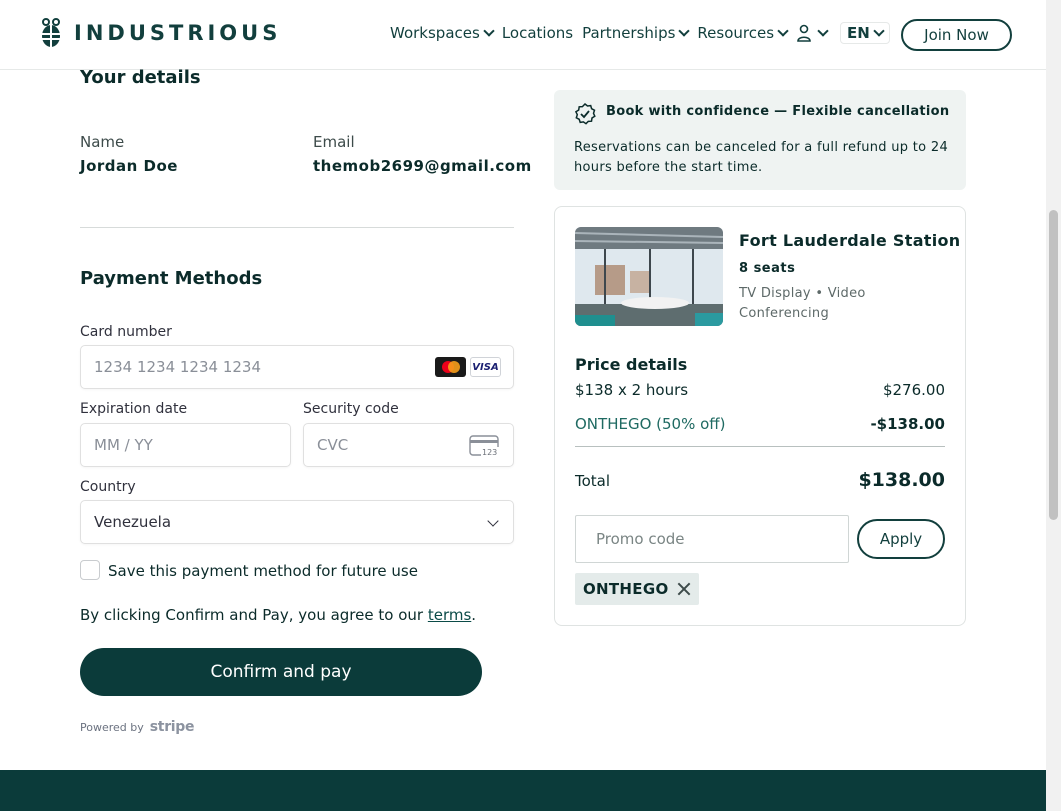 This screenshot has width=1061, height=811. Describe the element at coordinates (112, 727) in the screenshot. I see `powered-by-label: Powered by` at that location.